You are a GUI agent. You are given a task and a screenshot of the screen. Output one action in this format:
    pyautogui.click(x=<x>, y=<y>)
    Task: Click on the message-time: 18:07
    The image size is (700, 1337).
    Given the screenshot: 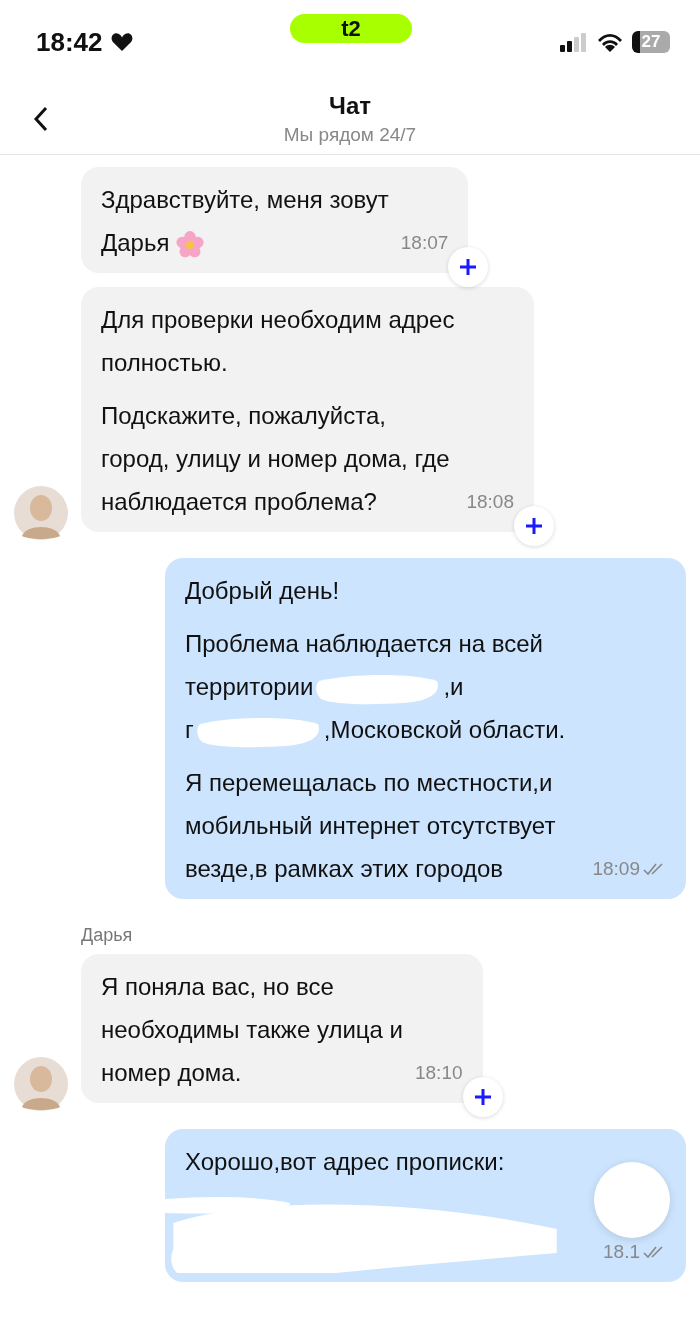 What is the action you would take?
    pyautogui.click(x=424, y=243)
    